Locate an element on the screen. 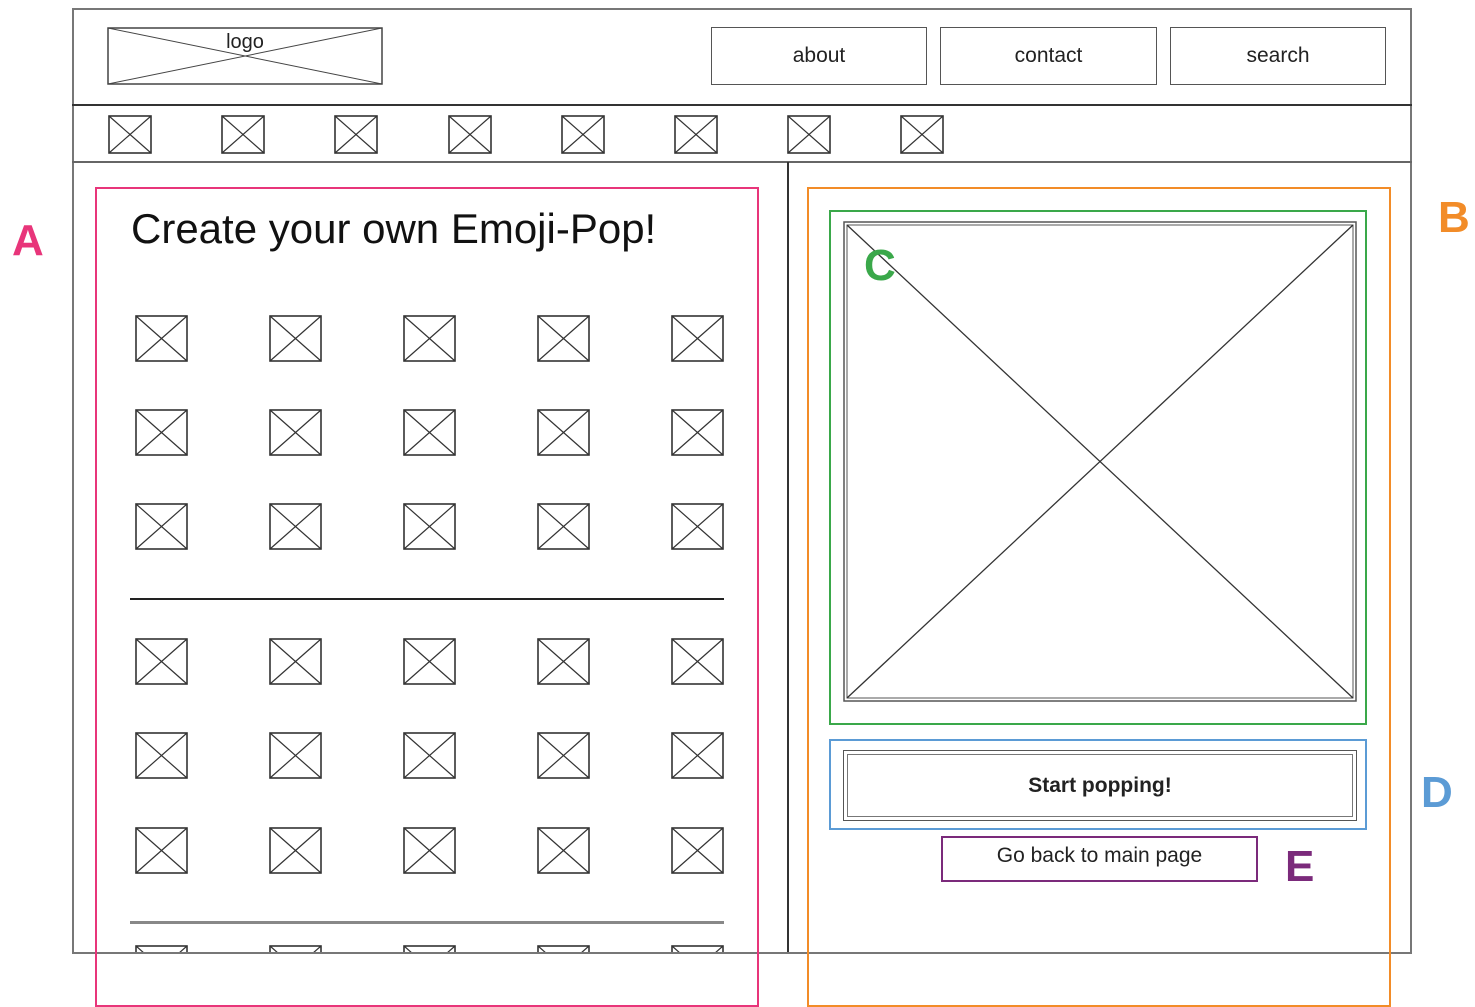 Image resolution: width=1475 pixels, height=1007 pixels. nav-contact-button: contact is located at coordinates (1048, 56).